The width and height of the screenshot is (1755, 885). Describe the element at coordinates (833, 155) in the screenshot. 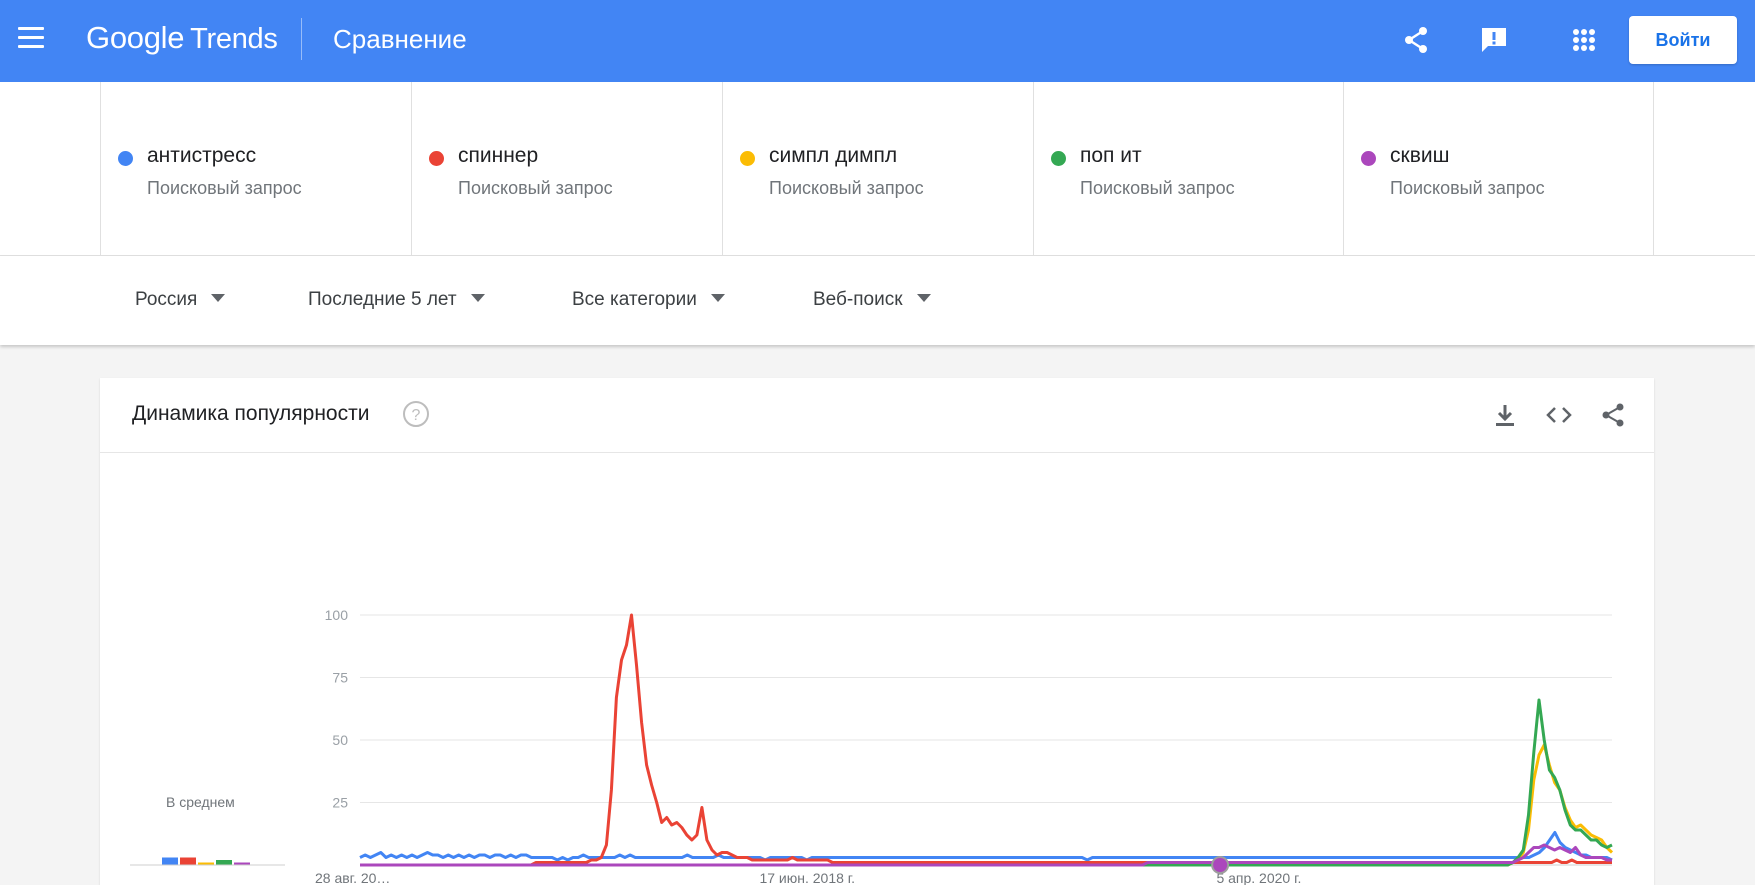

I see `term-name: симпл димпл` at that location.